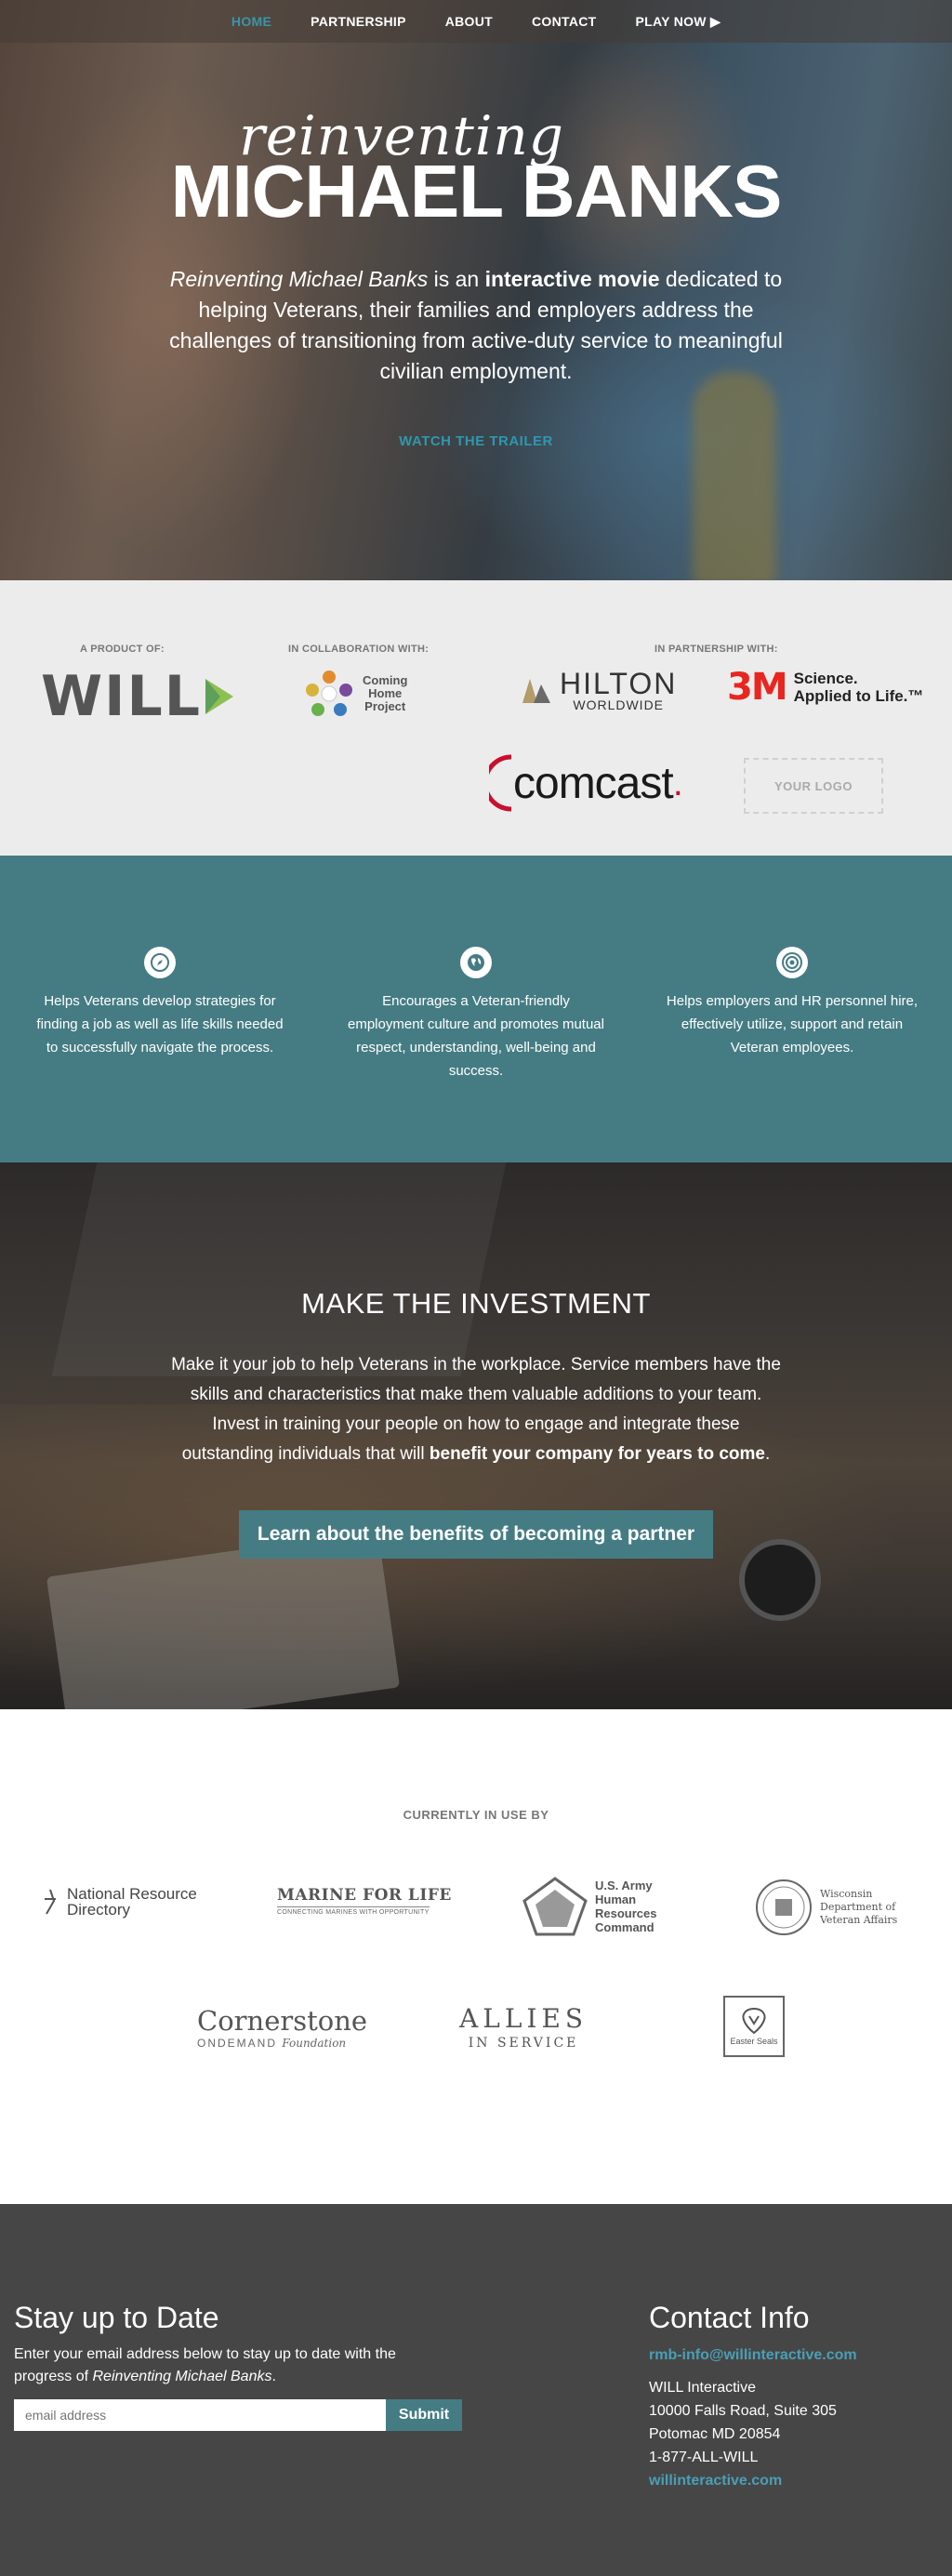 This screenshot has width=952, height=2576. I want to click on mfl-main: MARINE FOR LIFE, so click(364, 1895).